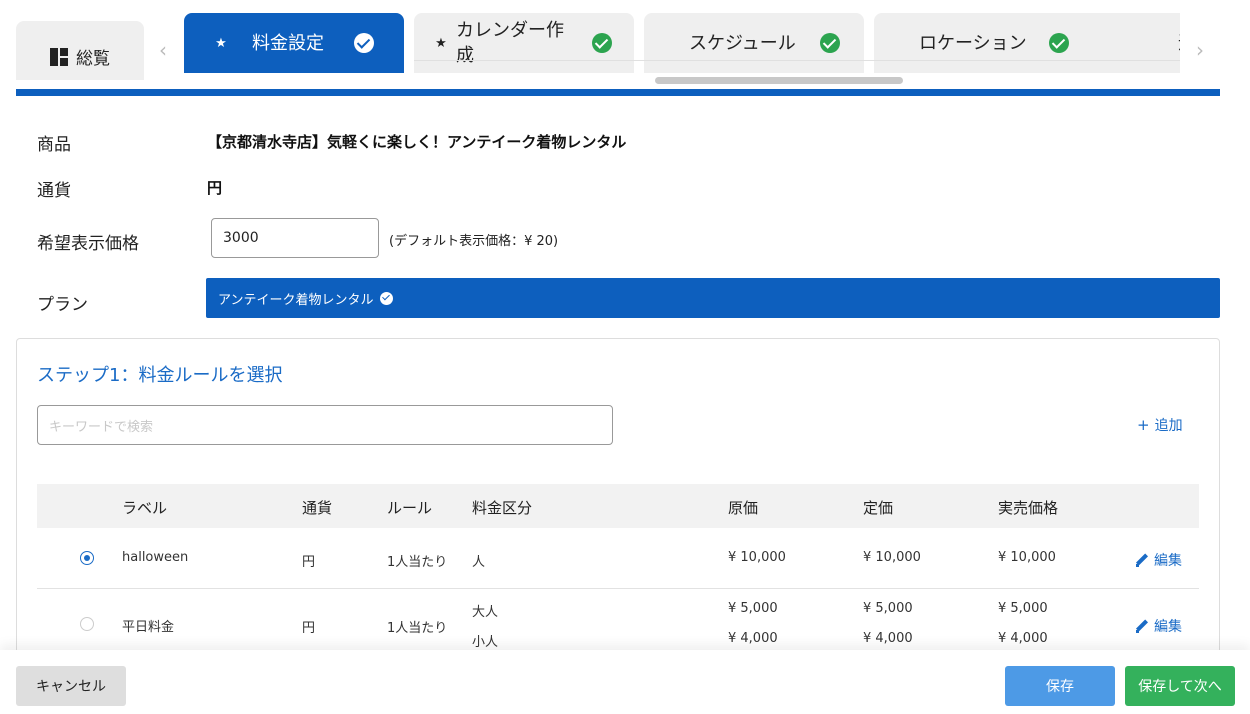 This screenshot has width=1250, height=714. Describe the element at coordinates (1168, 426) in the screenshot. I see `add-rule-label: 追加` at that location.